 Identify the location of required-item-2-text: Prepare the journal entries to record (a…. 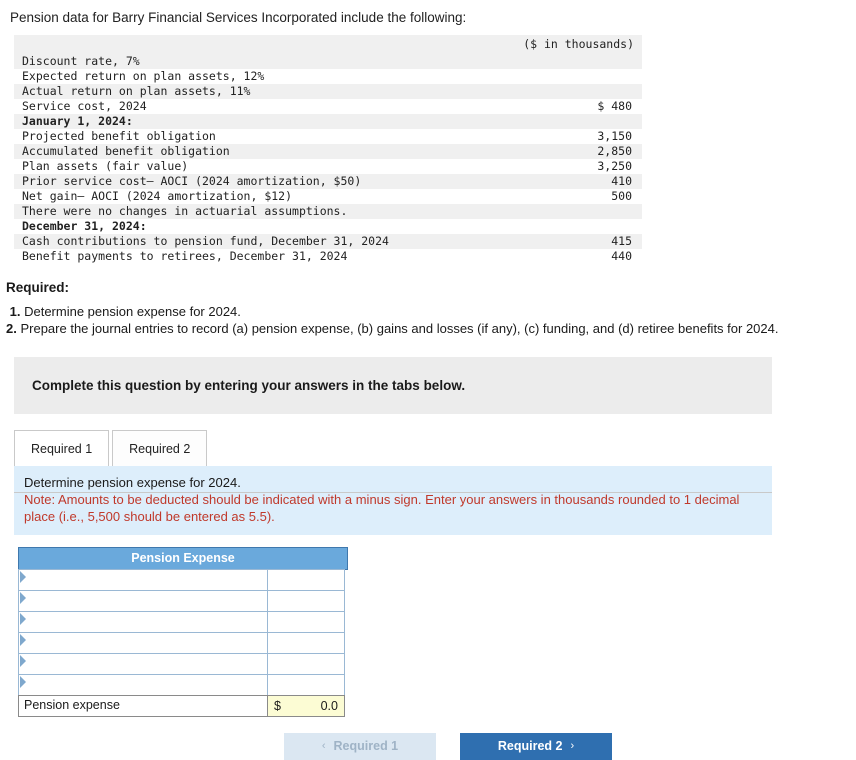
(399, 328).